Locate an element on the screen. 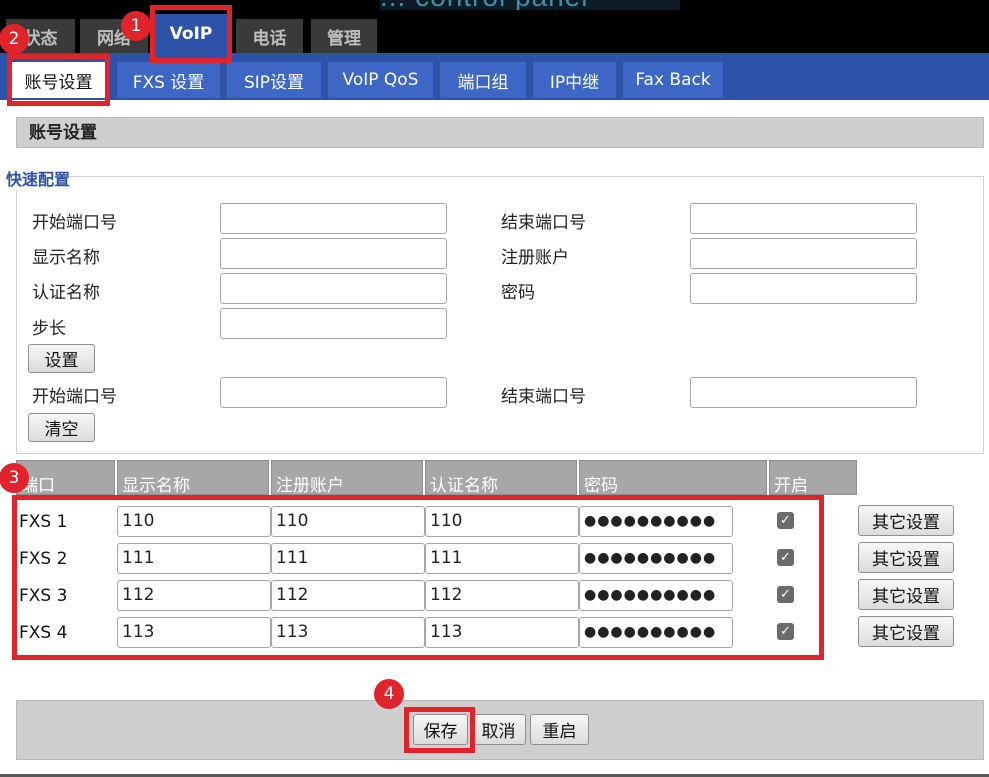  subtab-account-settings: 账号设置 is located at coordinates (58, 80).